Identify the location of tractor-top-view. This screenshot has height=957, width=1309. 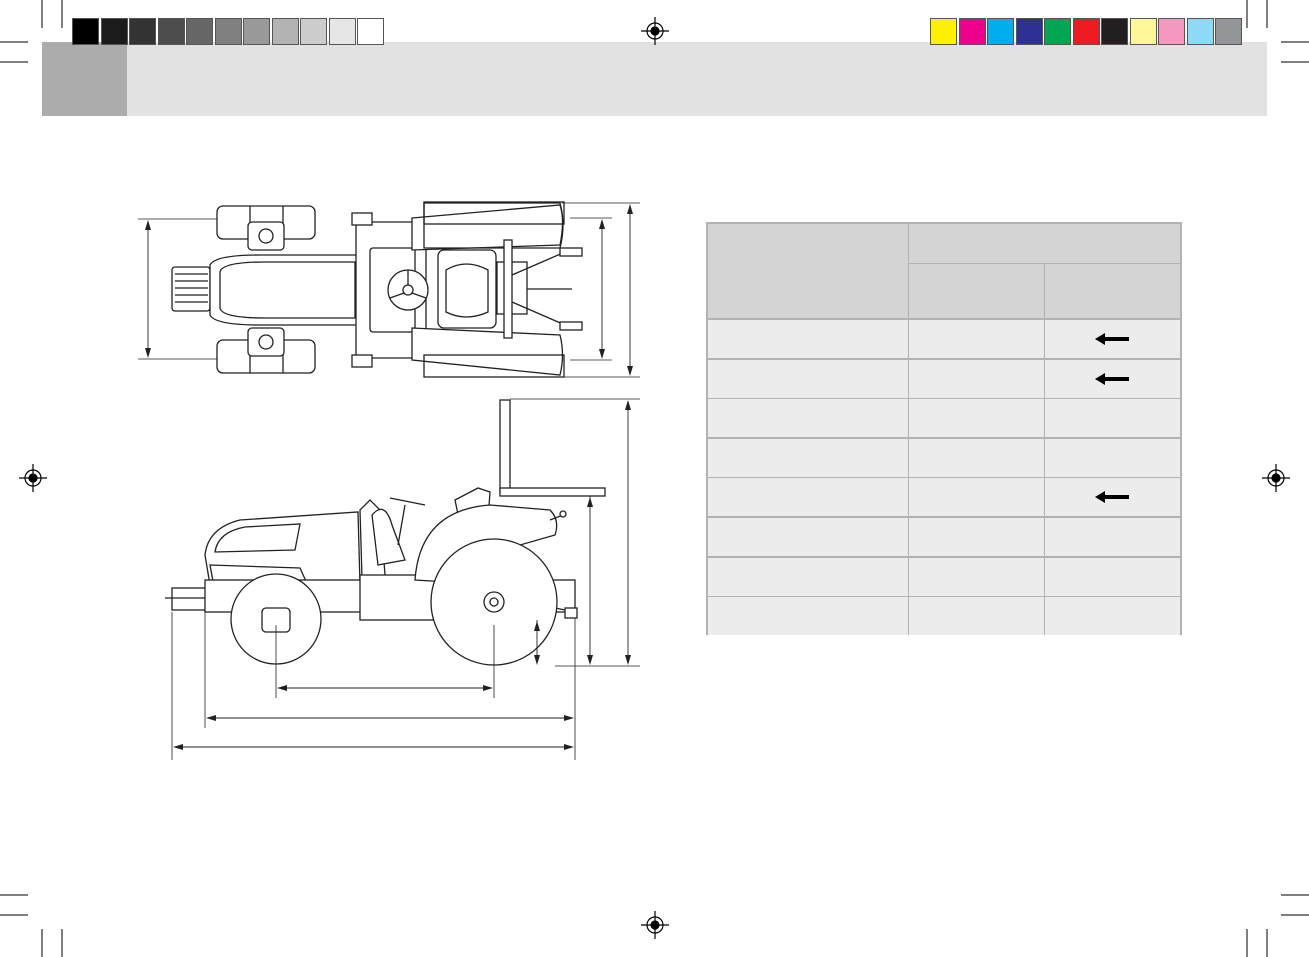
(389, 289).